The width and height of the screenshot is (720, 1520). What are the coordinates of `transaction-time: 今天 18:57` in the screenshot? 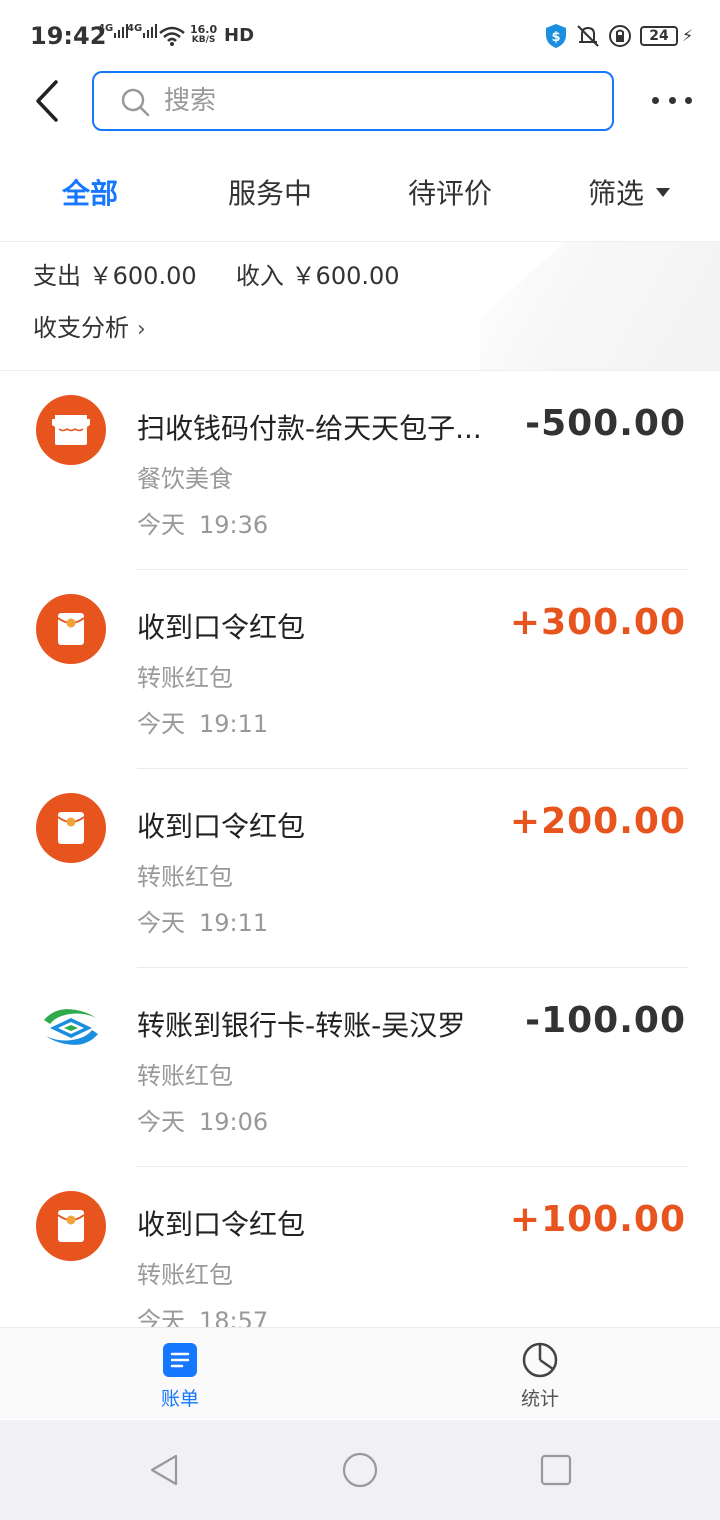 It's located at (202, 1314).